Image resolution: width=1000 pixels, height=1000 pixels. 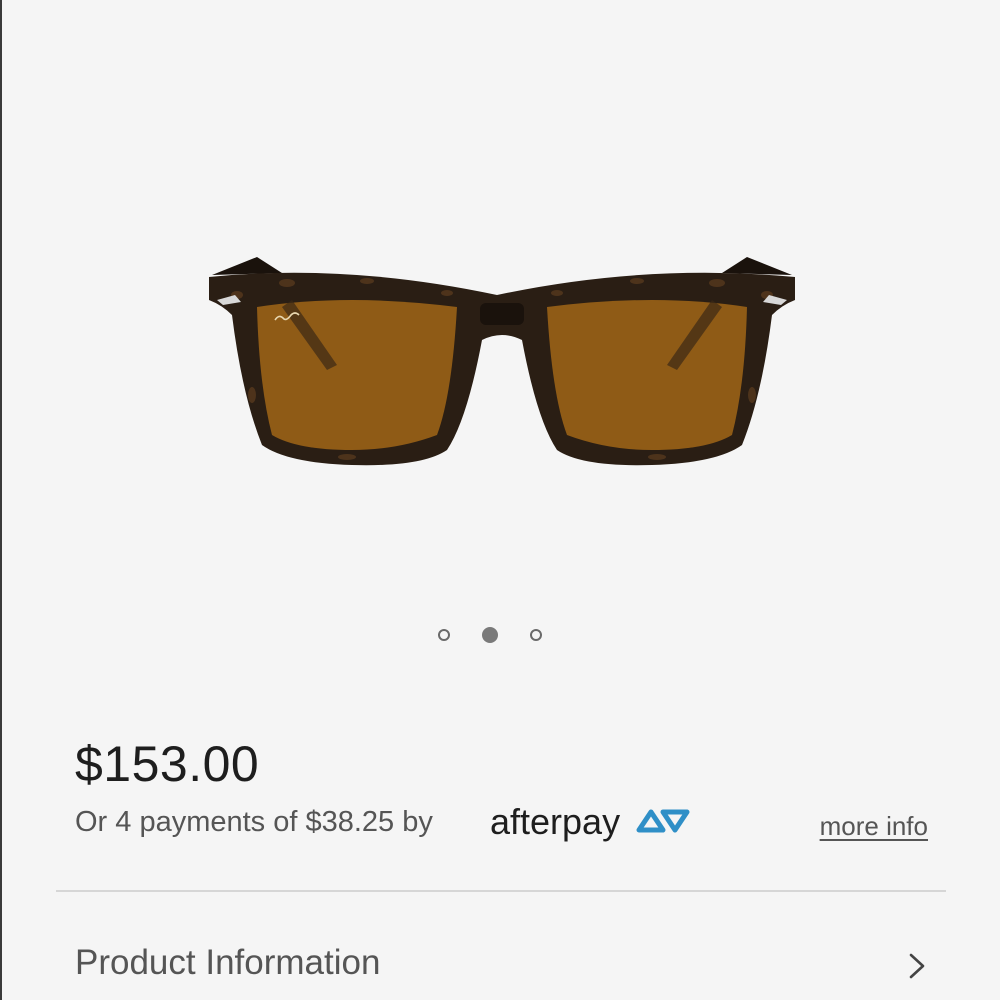 What do you see at coordinates (647, 375) in the screenshot?
I see `right-lens` at bounding box center [647, 375].